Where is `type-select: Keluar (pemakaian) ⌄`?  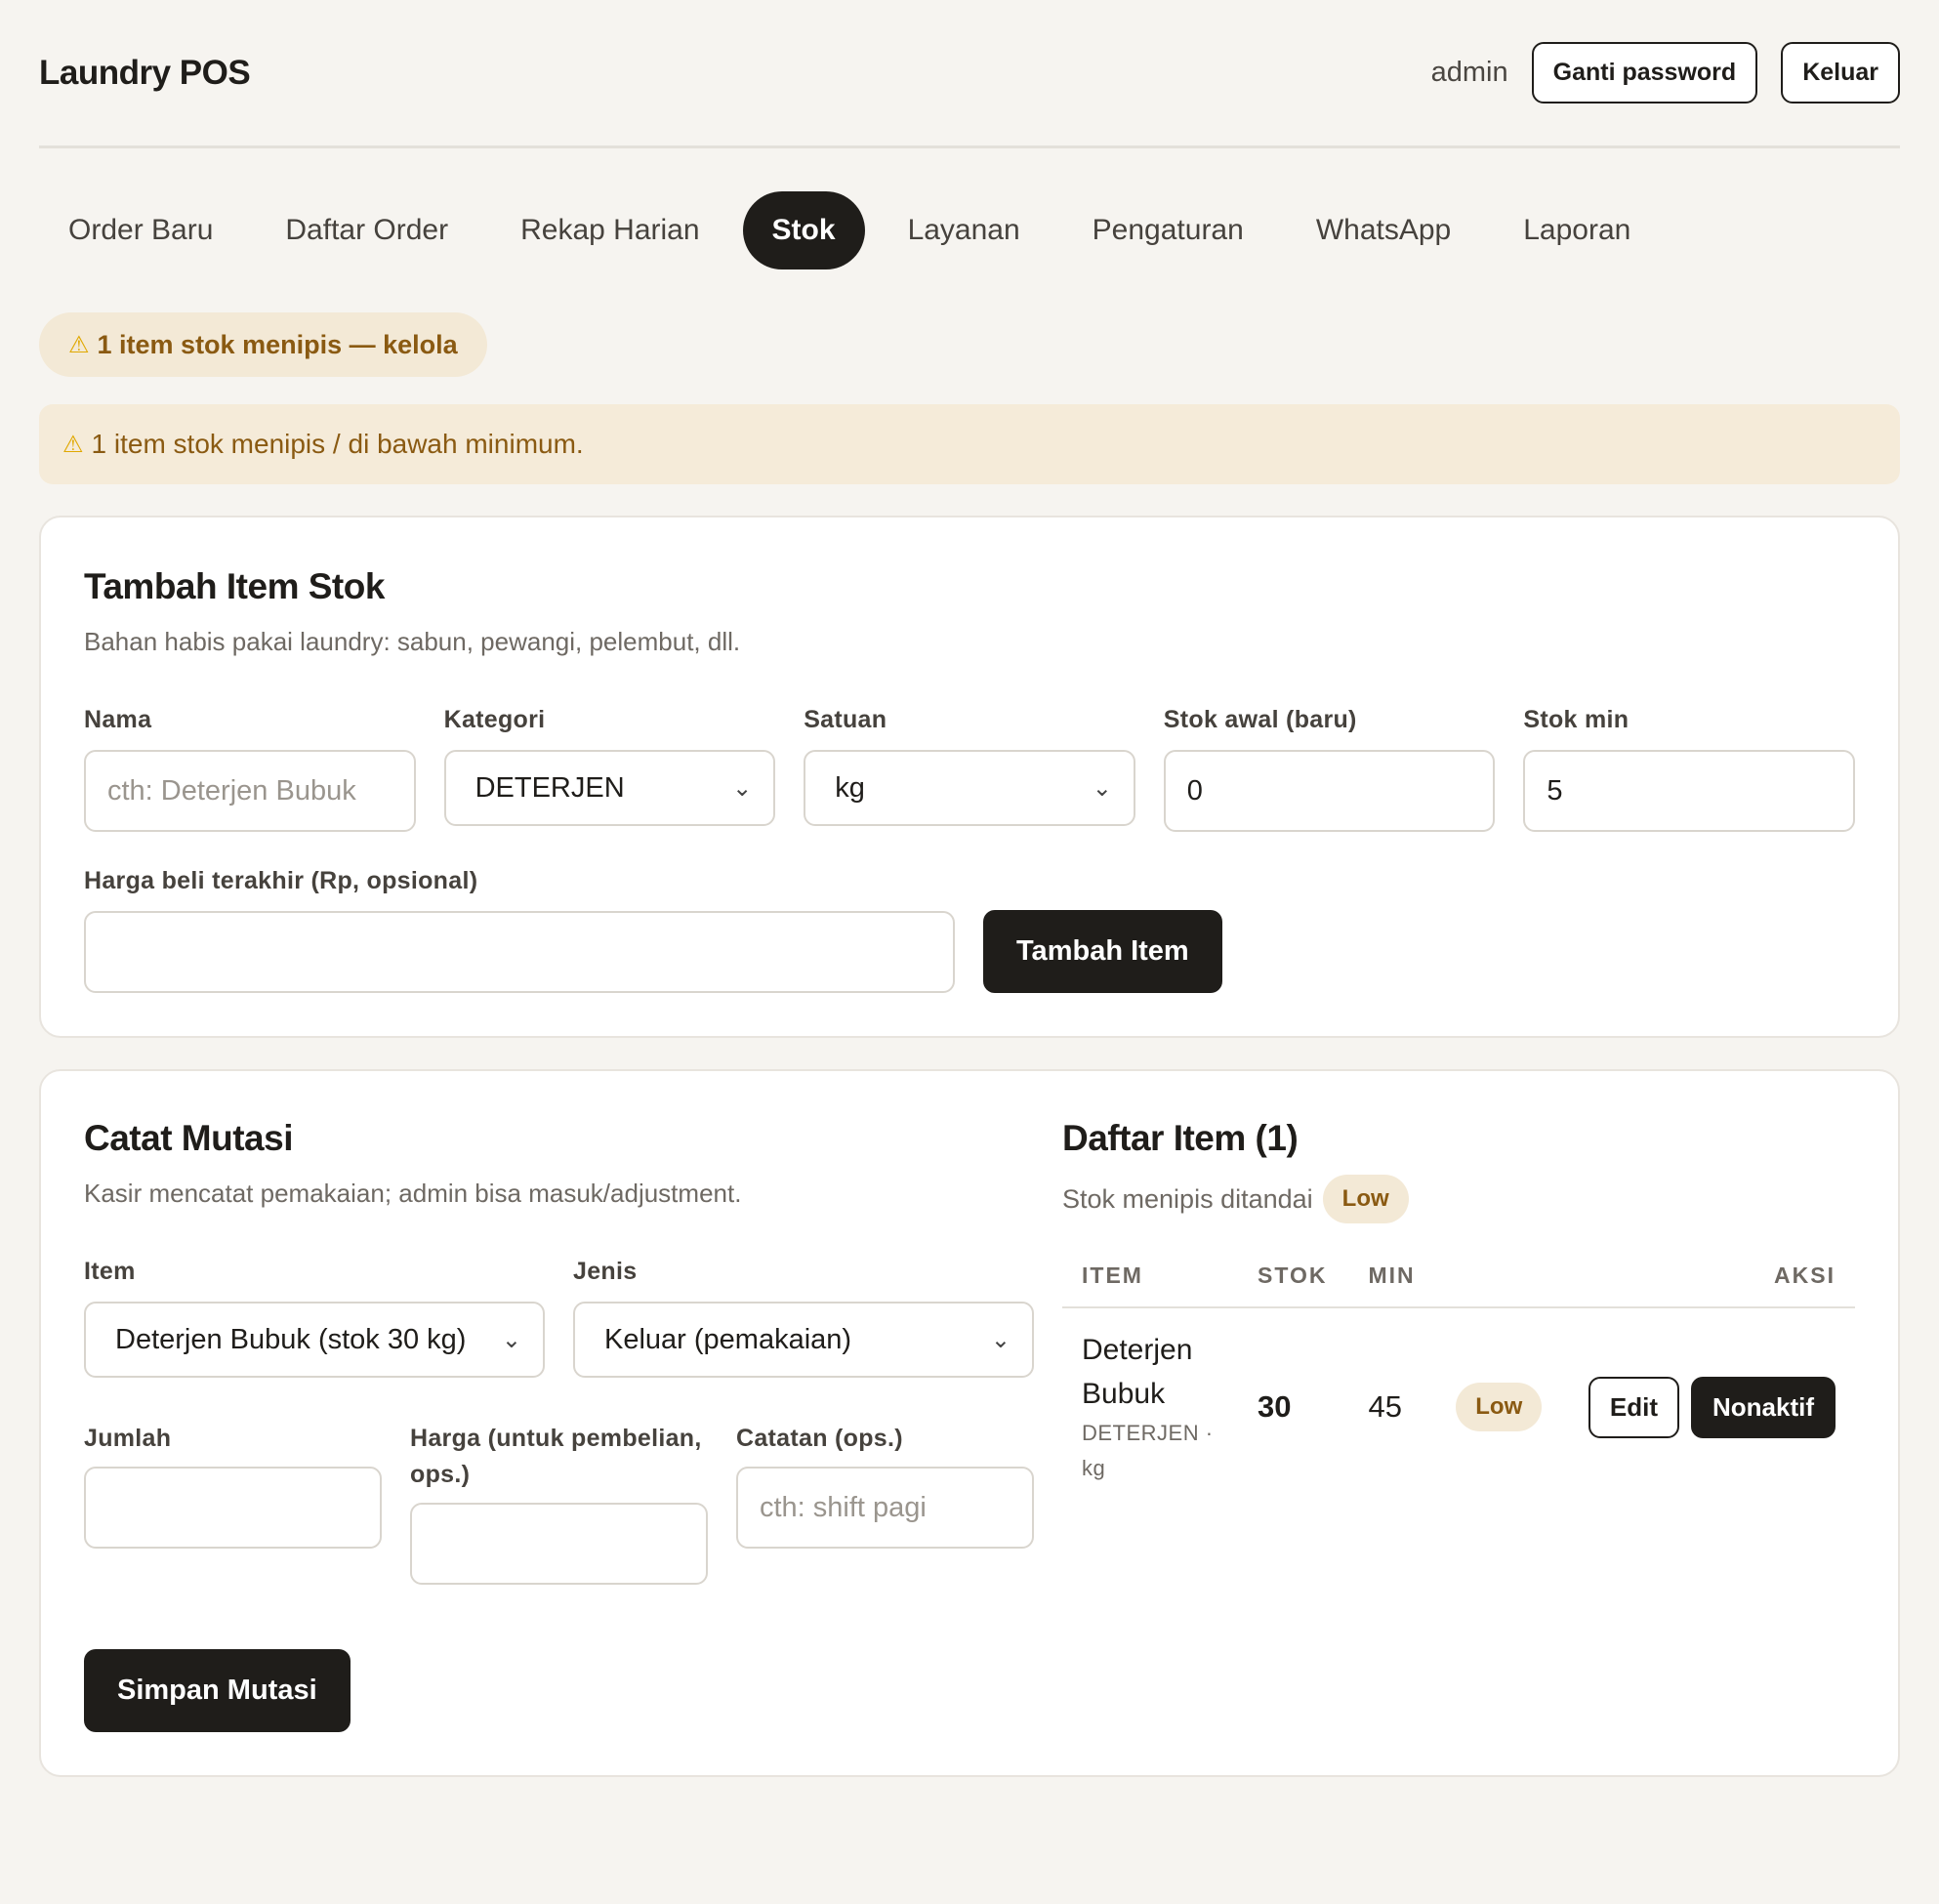
type-select: Keluar (pemakaian) ⌄ is located at coordinates (804, 1340).